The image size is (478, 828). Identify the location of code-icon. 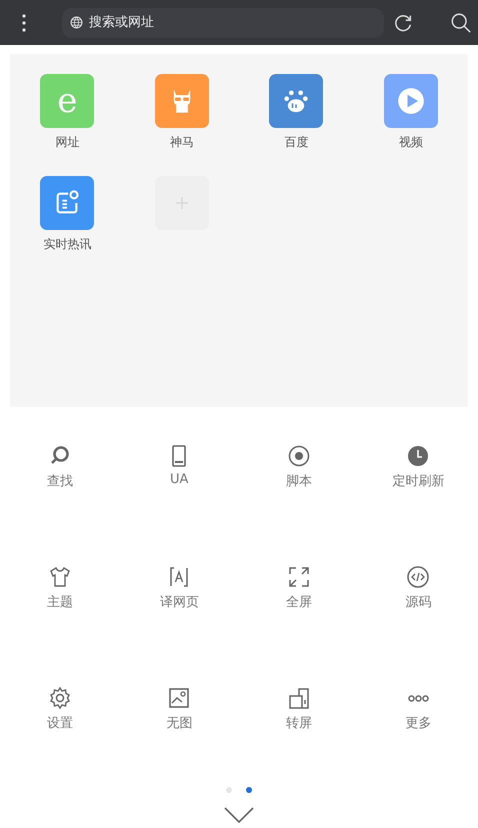
(418, 577).